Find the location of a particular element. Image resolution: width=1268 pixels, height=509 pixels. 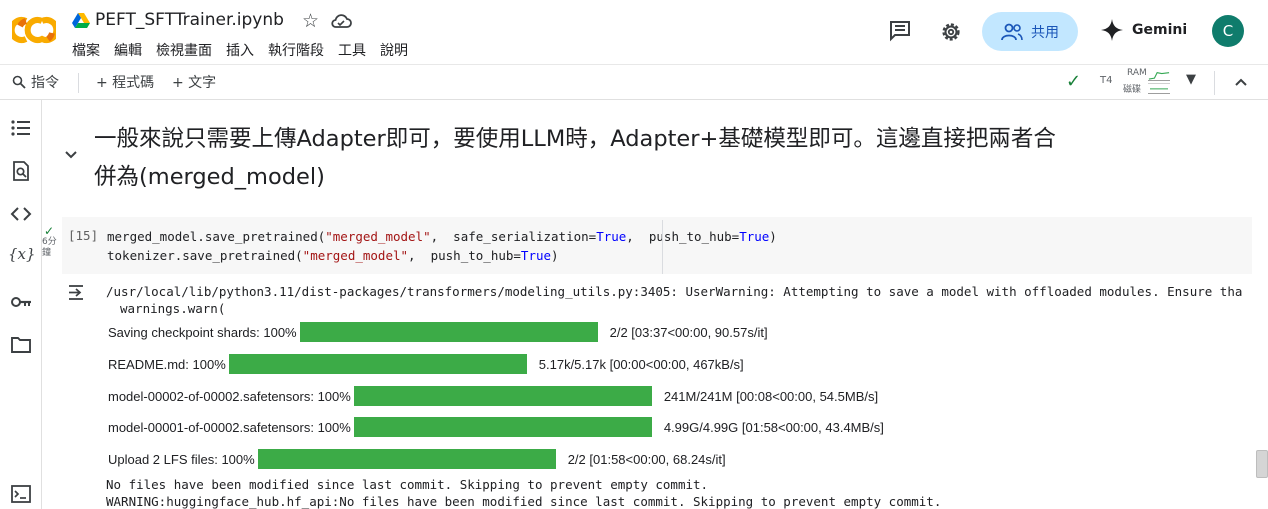

commands-button: 指令 is located at coordinates (35, 82).